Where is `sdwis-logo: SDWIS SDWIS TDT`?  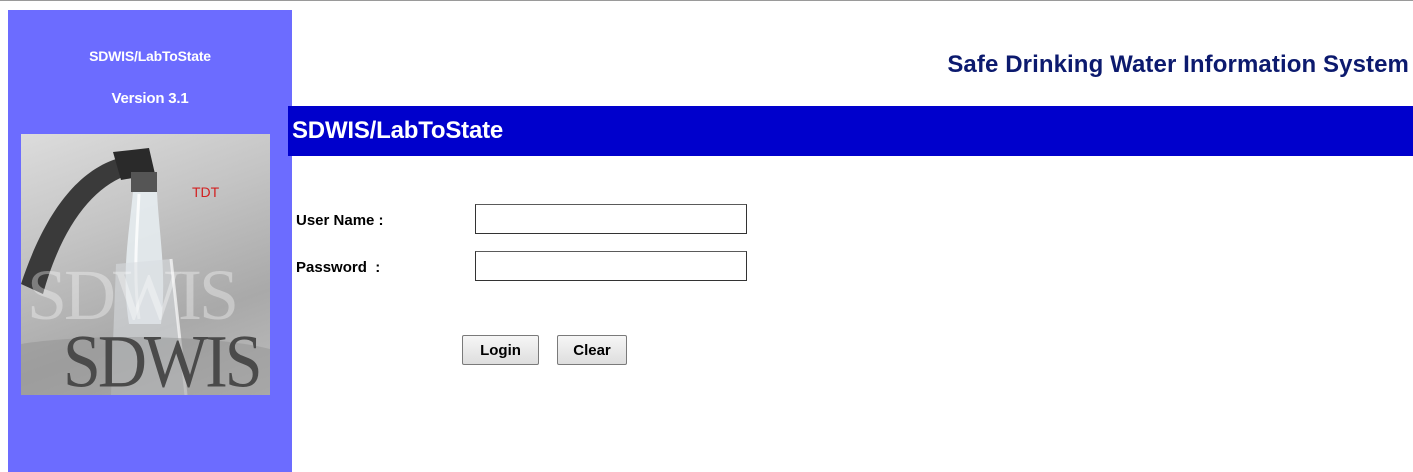
sdwis-logo: SDWIS SDWIS TDT is located at coordinates (145, 264).